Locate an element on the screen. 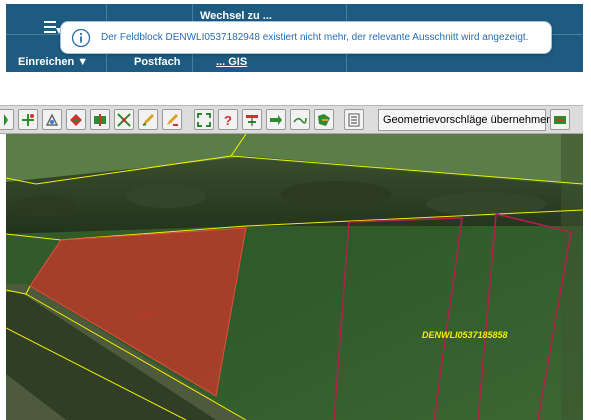 This screenshot has width=591, height=420. field-block-label: DENWLI0537185858 is located at coordinates (465, 335).